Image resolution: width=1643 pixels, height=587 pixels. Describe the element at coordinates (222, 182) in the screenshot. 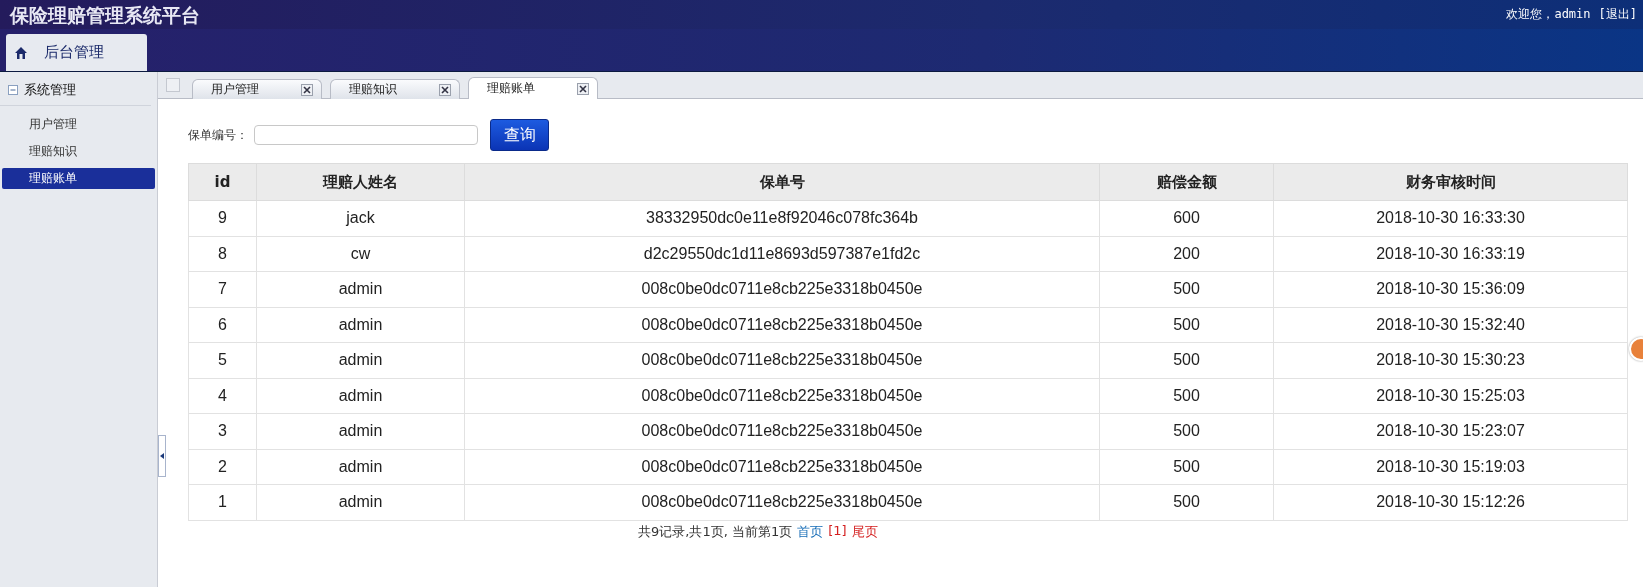

I see `column-header: id` at that location.